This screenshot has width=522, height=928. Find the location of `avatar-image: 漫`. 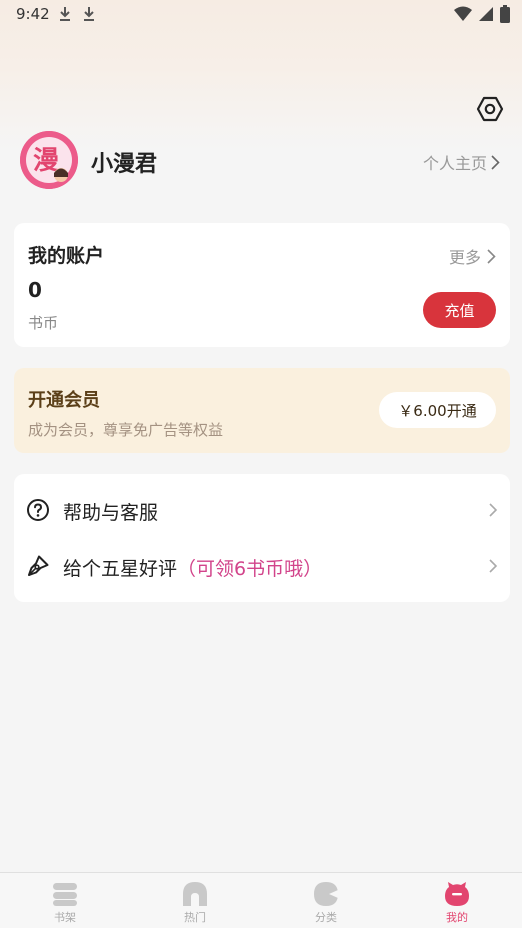

avatar-image: 漫 is located at coordinates (49, 160).